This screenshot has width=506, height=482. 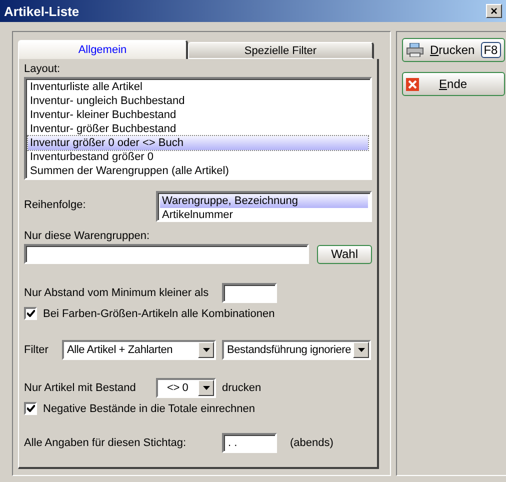 What do you see at coordinates (344, 254) in the screenshot?
I see `select-button: Wahl` at bounding box center [344, 254].